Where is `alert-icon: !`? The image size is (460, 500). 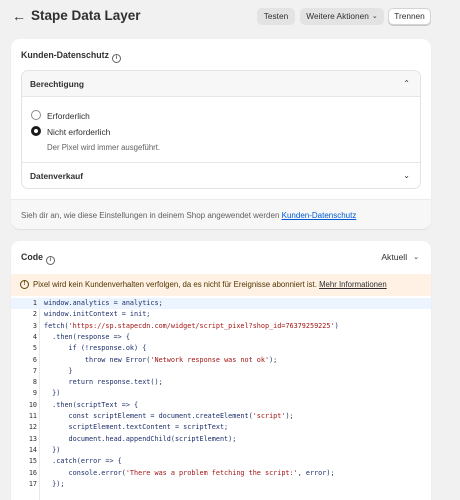
alert-icon: ! is located at coordinates (24, 284).